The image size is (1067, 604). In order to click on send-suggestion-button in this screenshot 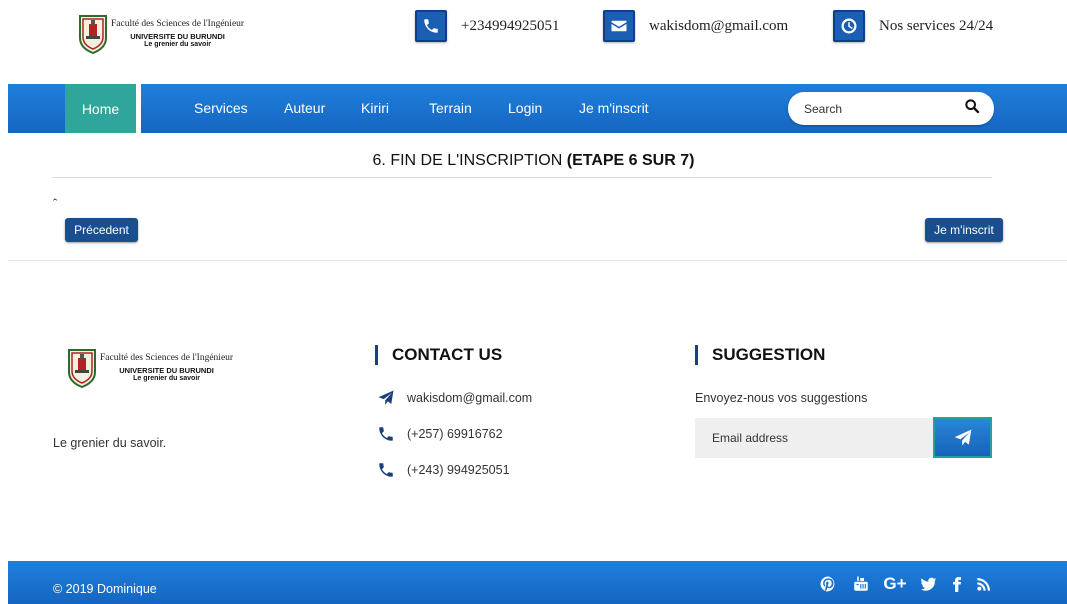, I will do `click(962, 437)`.